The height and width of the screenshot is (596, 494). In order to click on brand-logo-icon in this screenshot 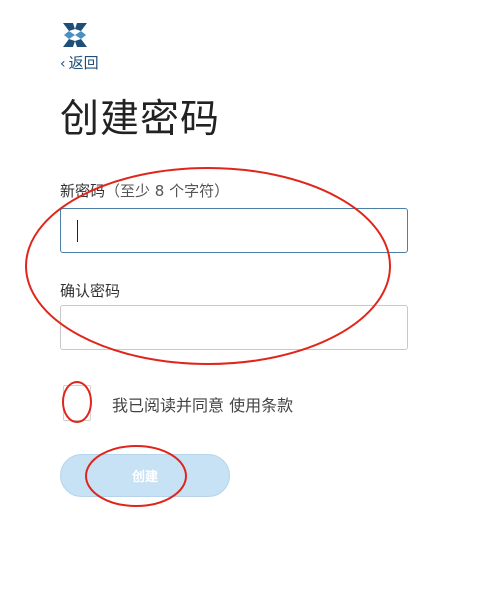, I will do `click(75, 35)`.